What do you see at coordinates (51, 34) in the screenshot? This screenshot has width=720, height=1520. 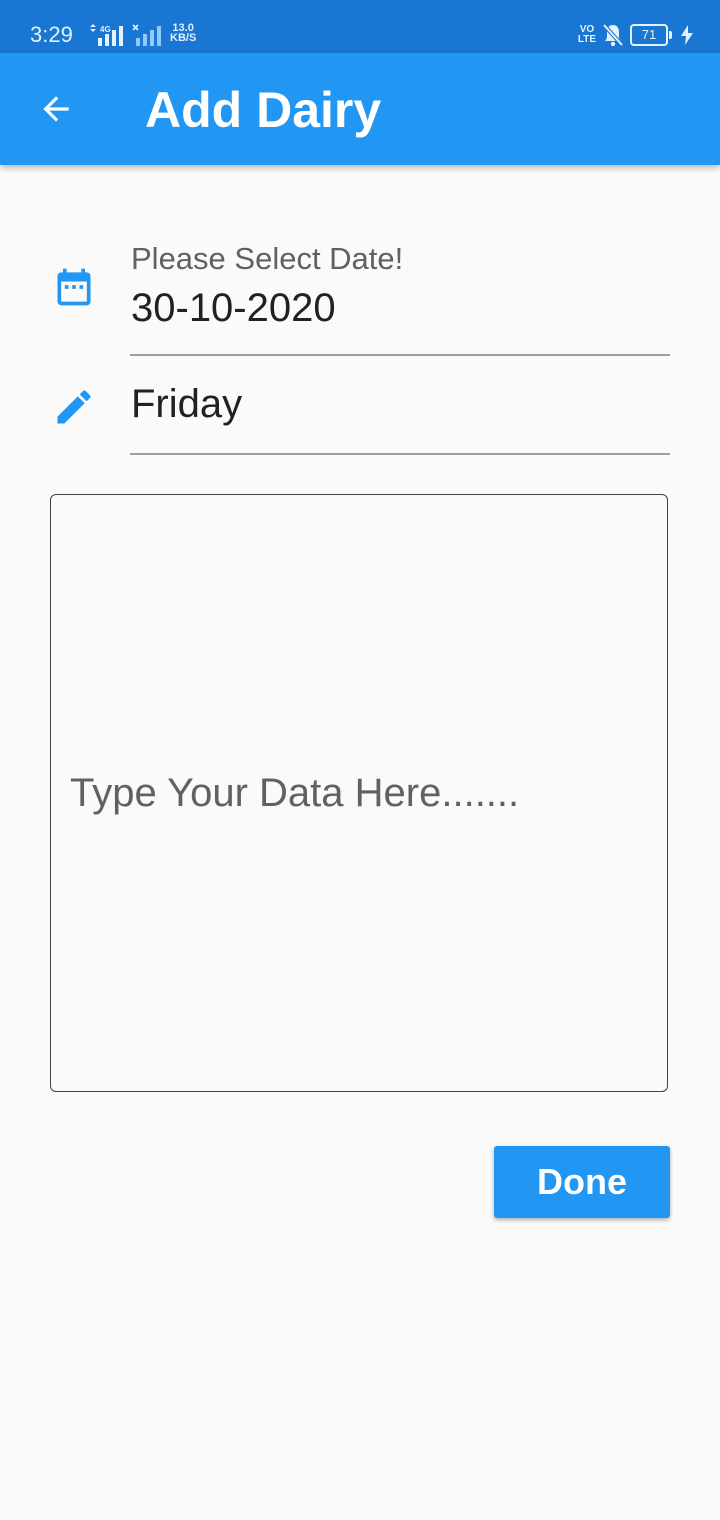 I see `status-time: 3:29` at bounding box center [51, 34].